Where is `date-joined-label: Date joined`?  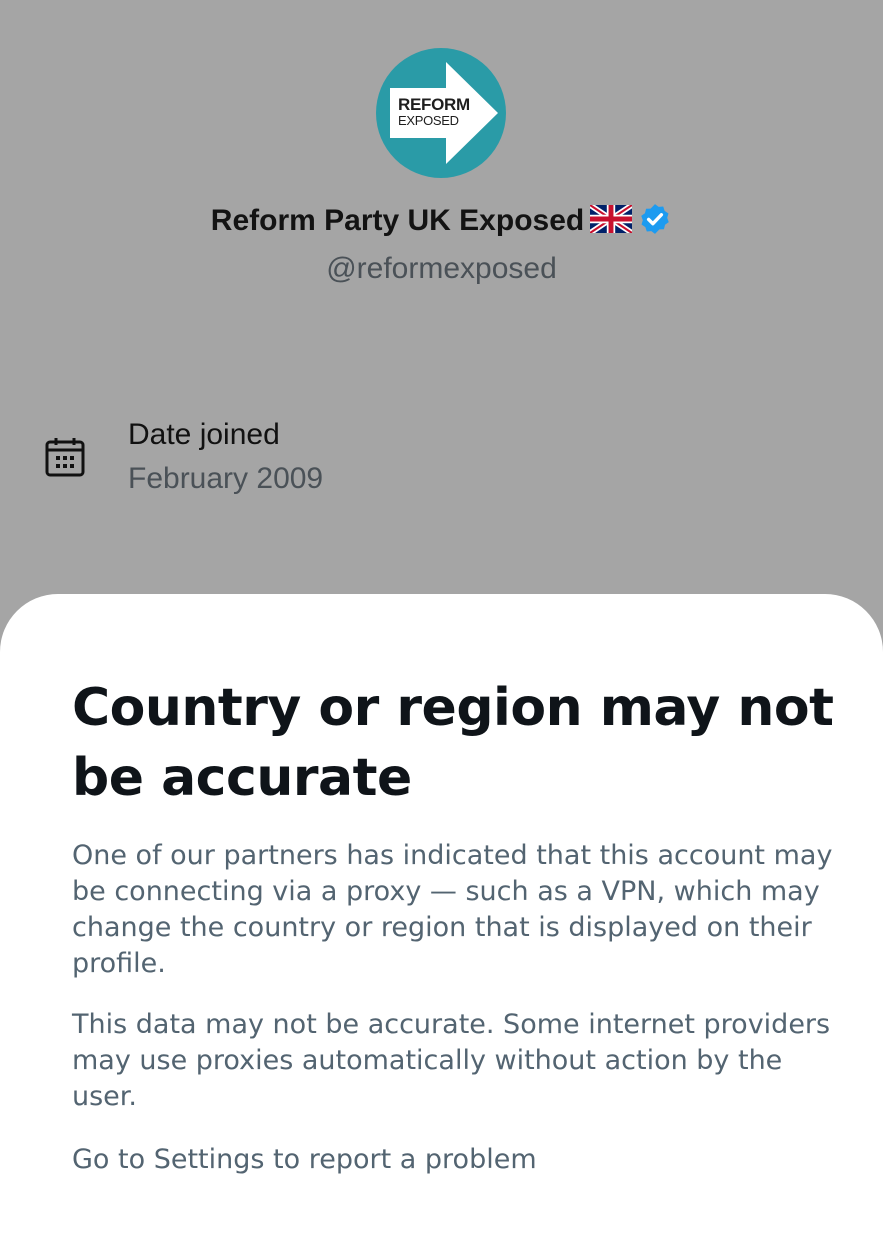 date-joined-label: Date joined is located at coordinates (204, 434).